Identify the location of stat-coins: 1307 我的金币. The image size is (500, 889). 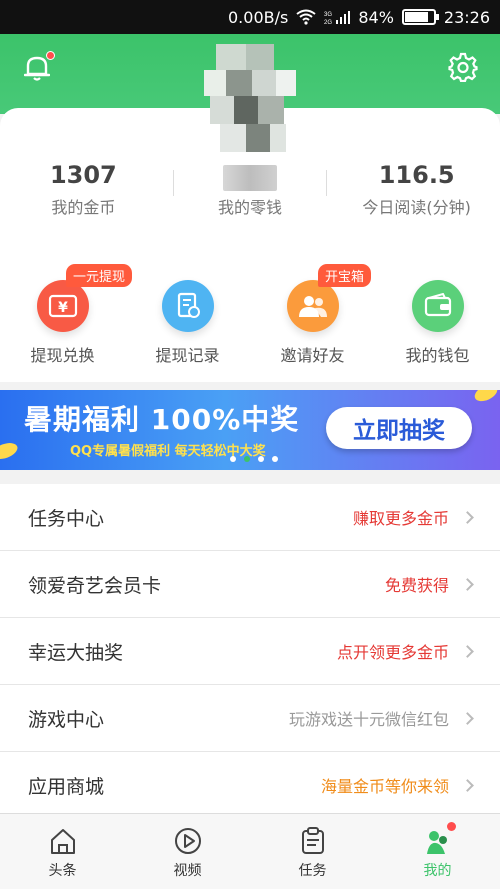
(83, 193).